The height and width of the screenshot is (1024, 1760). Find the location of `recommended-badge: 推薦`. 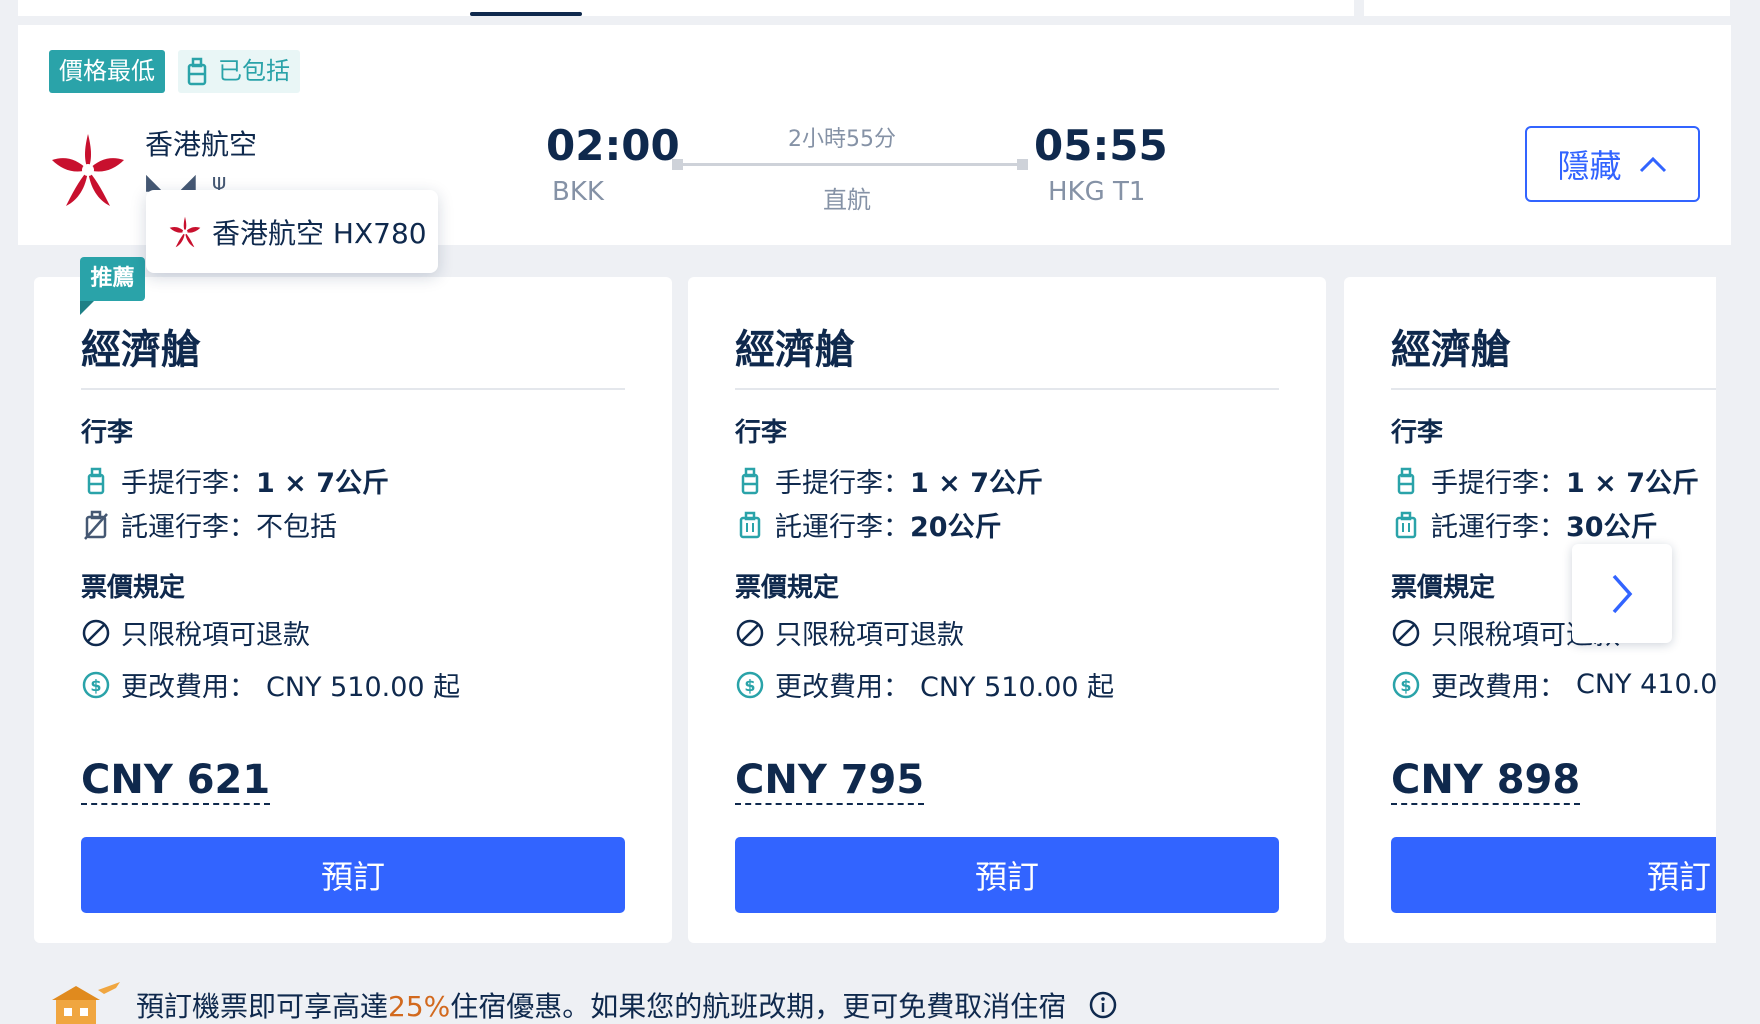

recommended-badge: 推薦 is located at coordinates (112, 286).